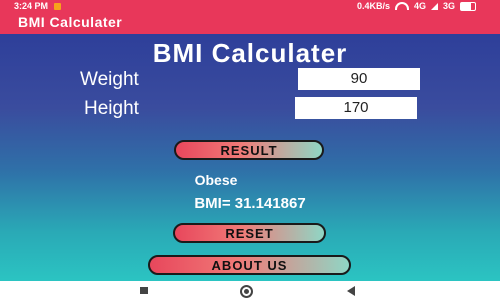  I want to click on navigation-bar, so click(250, 290).